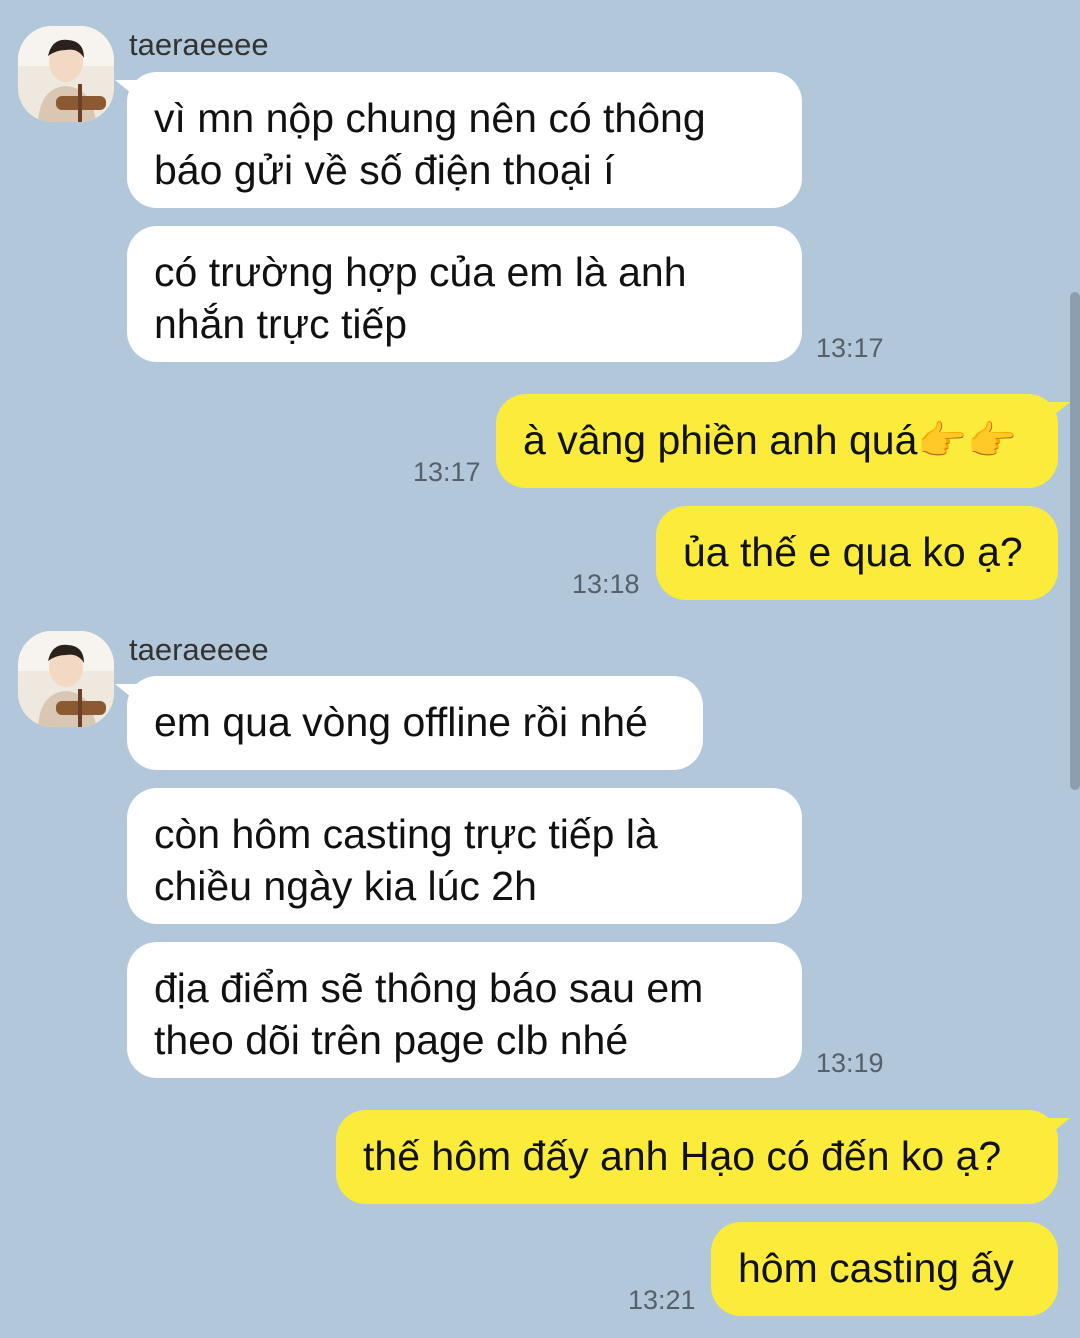 The width and height of the screenshot is (1080, 1338). What do you see at coordinates (429, 988) in the screenshot?
I see `message-line: địa điểm sẽ thông báo sau em` at bounding box center [429, 988].